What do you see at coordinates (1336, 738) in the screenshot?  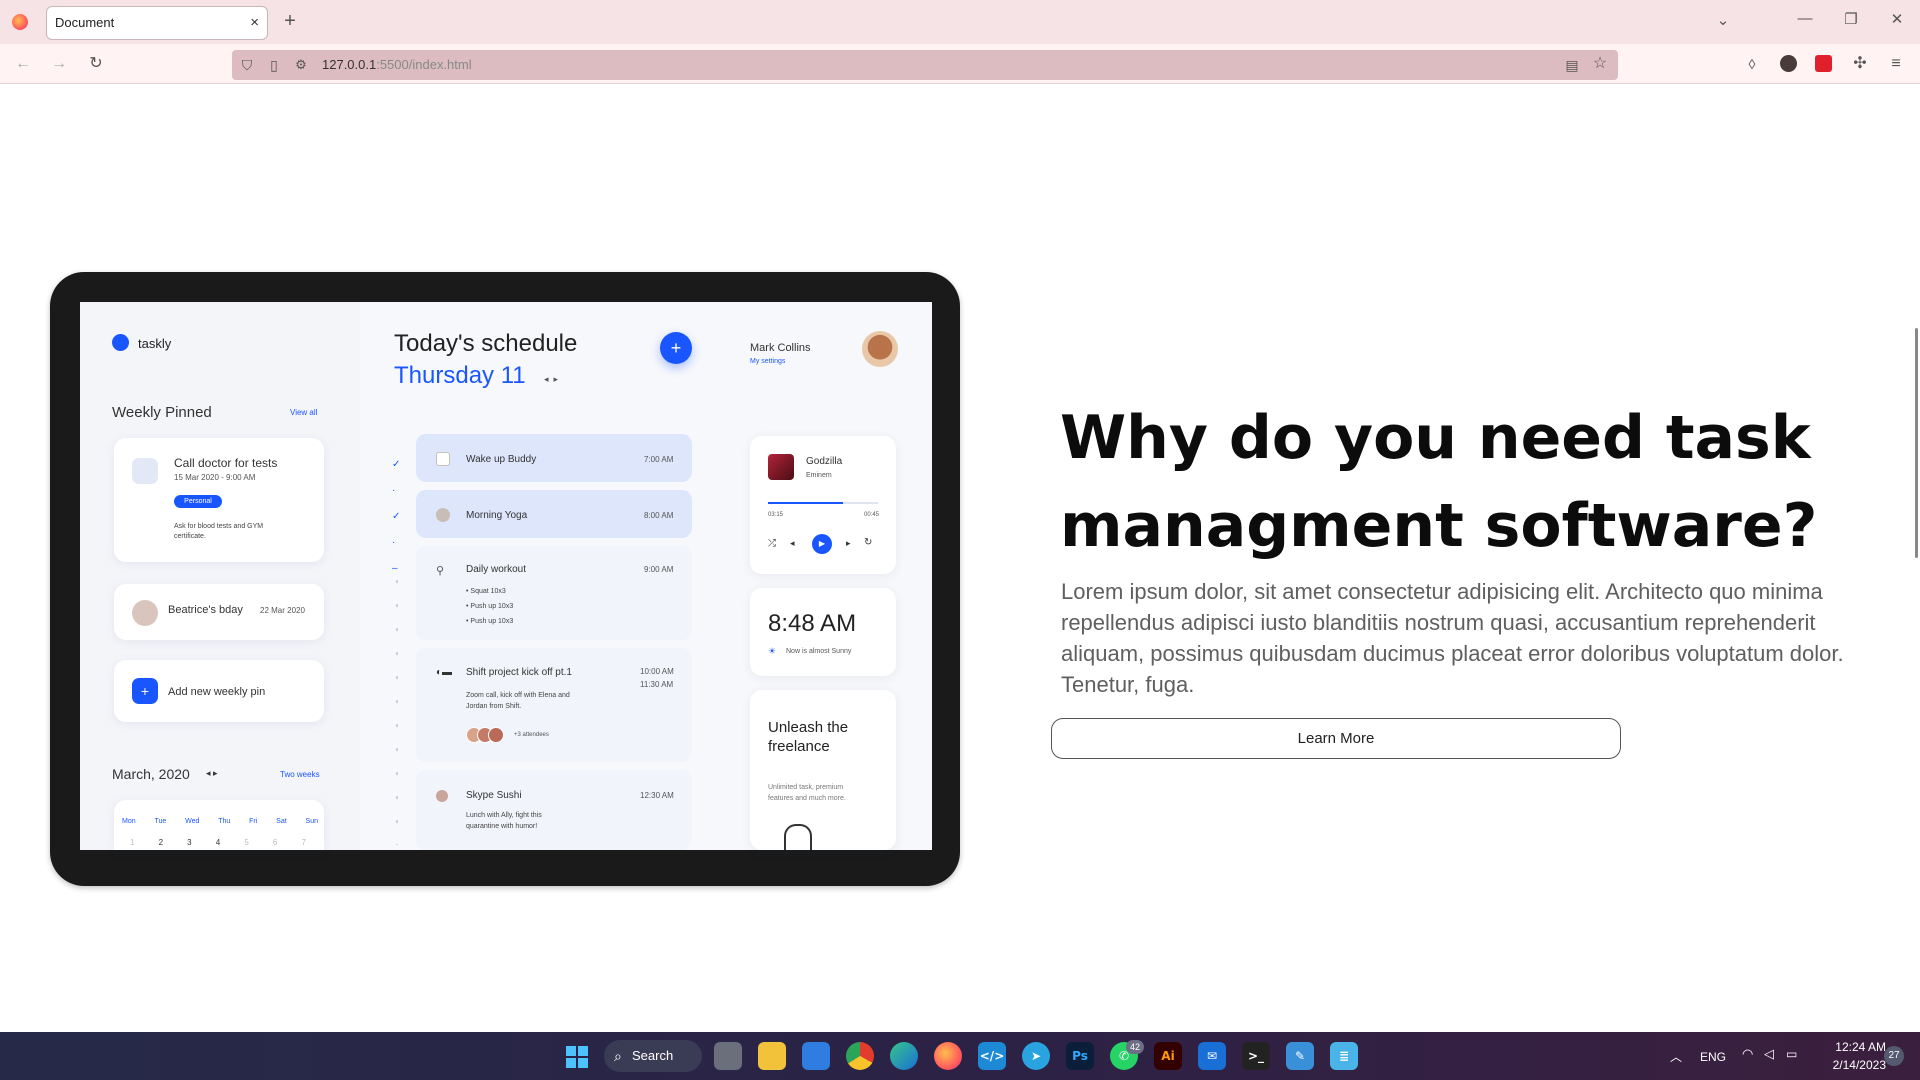 I see `learn-more-button: Learn More` at bounding box center [1336, 738].